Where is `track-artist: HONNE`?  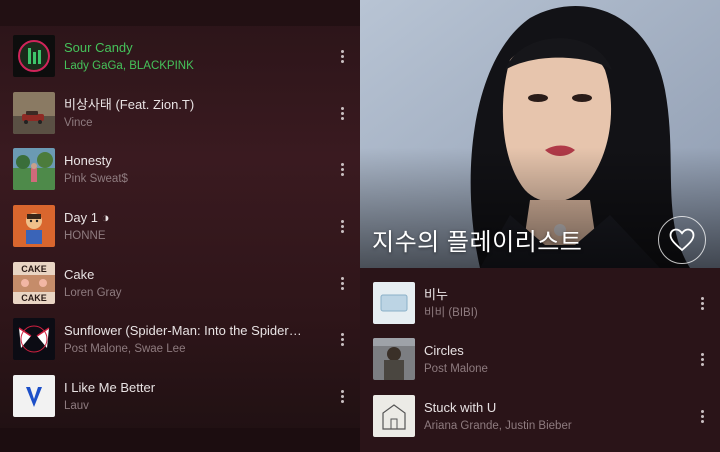 track-artist: HONNE is located at coordinates (85, 236).